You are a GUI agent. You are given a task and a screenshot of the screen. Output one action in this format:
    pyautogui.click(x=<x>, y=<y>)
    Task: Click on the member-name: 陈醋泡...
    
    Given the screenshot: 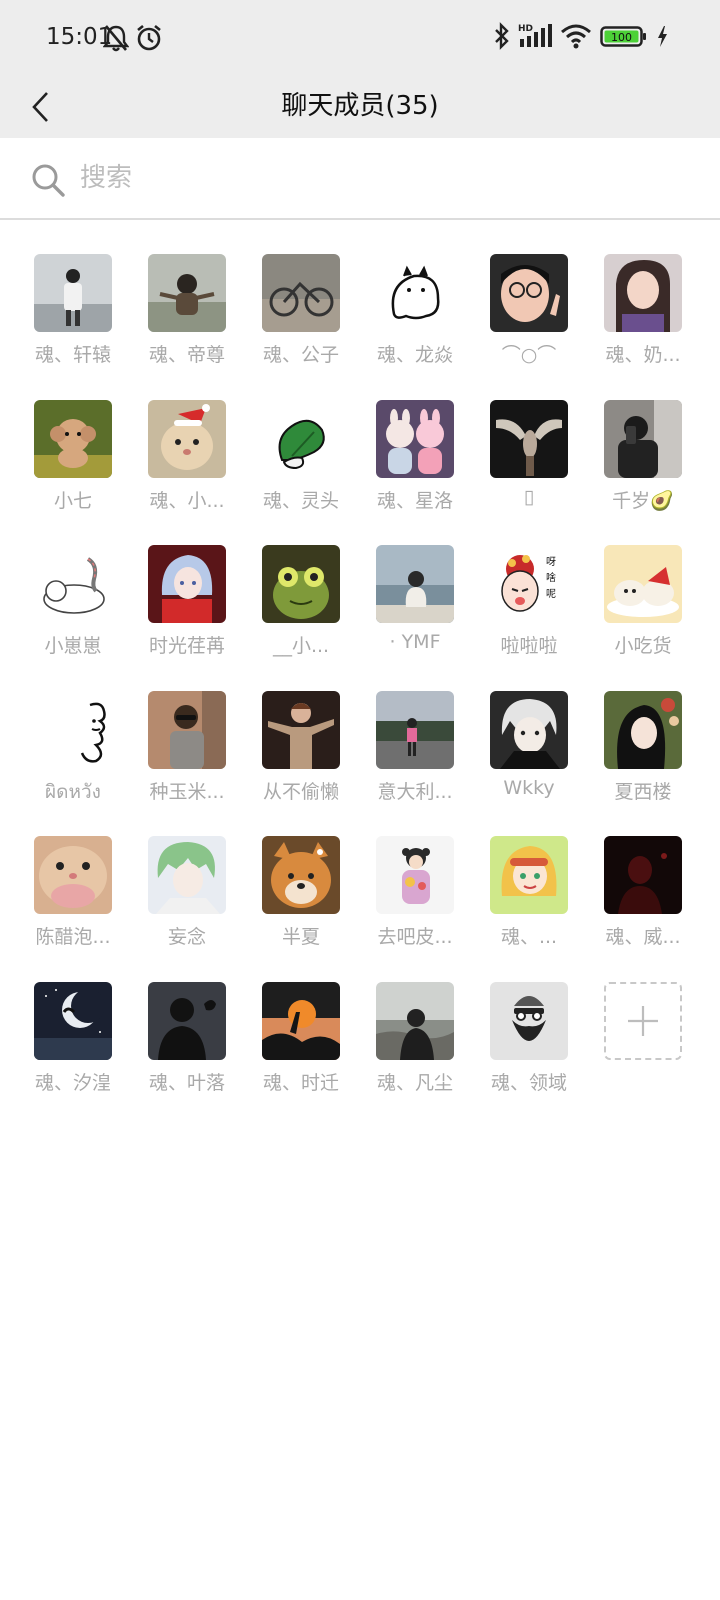 What is the action you would take?
    pyautogui.click(x=73, y=937)
    